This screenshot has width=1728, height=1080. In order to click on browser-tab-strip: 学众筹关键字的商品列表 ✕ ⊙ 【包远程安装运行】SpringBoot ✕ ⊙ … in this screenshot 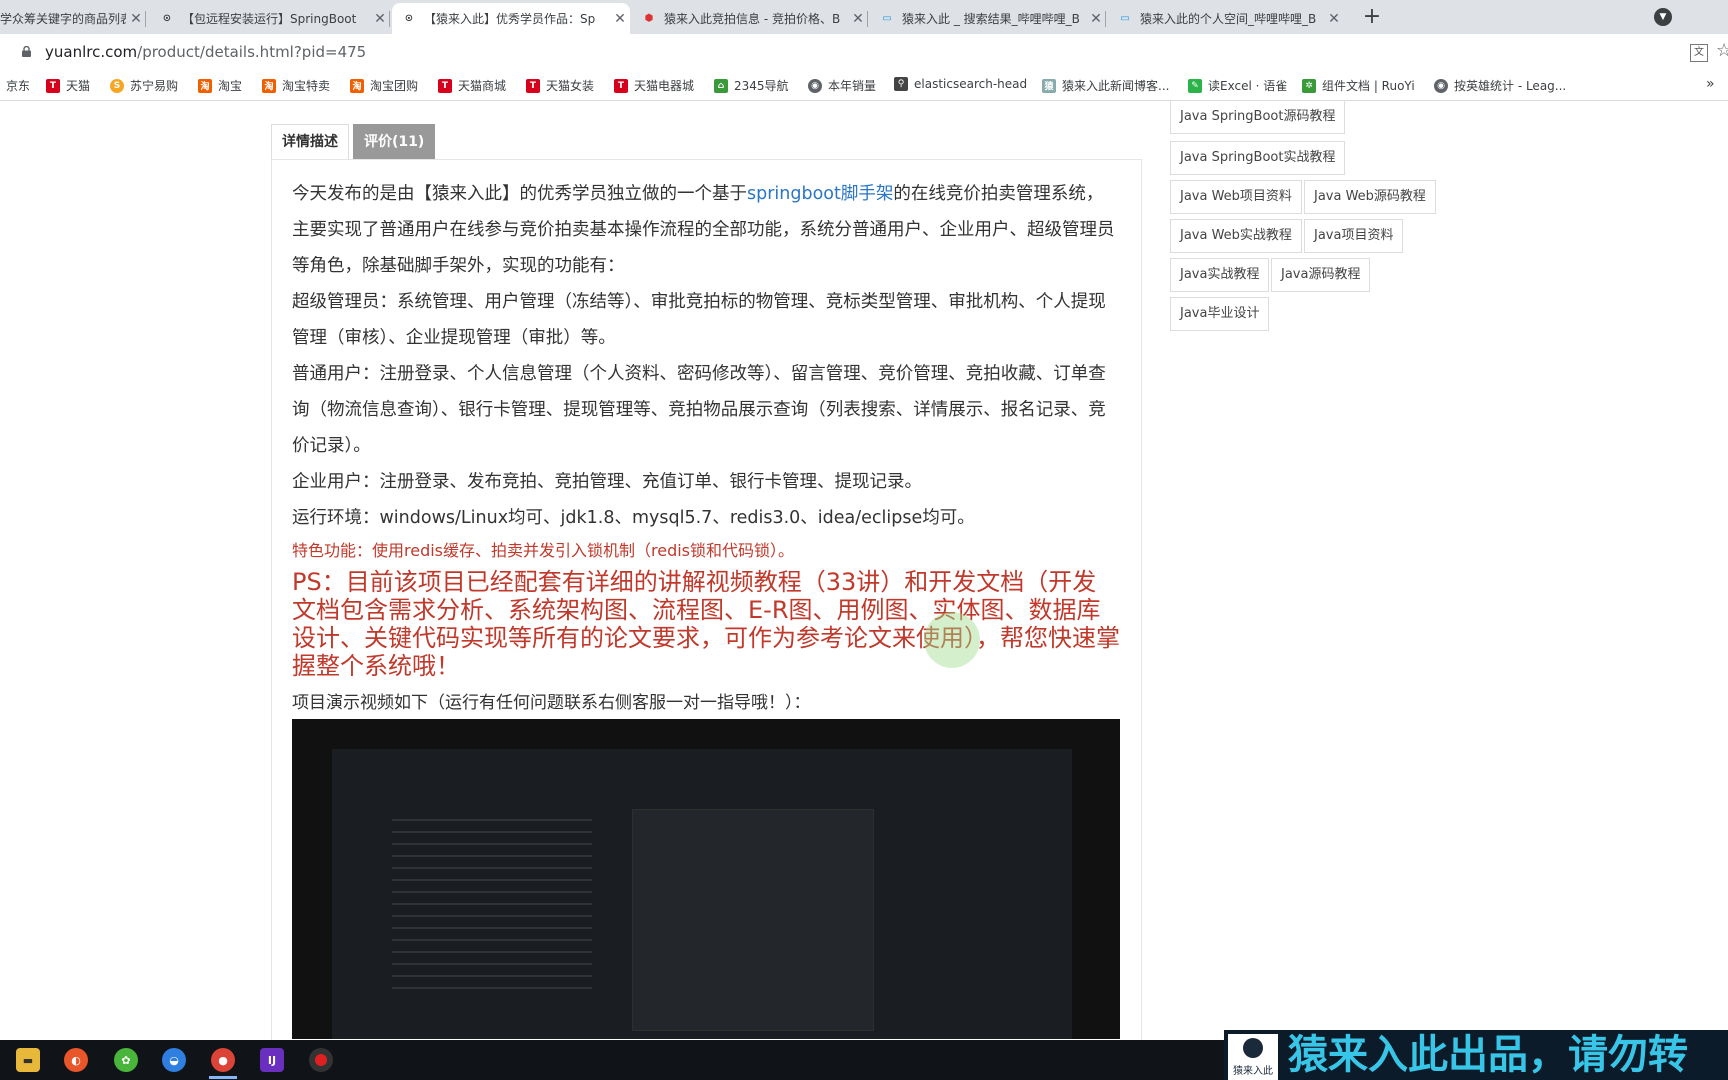, I will do `click(864, 17)`.